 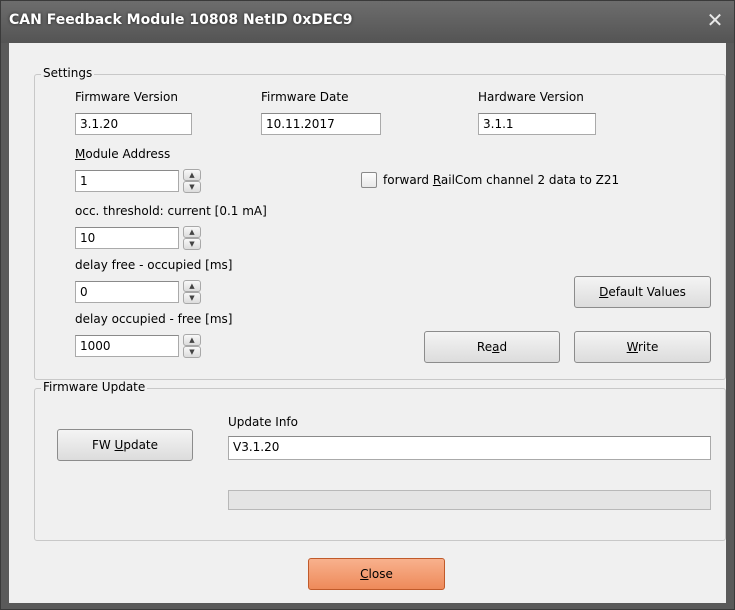 I want to click on occ-threshold-stepper: ▲ ▼, so click(x=192, y=238).